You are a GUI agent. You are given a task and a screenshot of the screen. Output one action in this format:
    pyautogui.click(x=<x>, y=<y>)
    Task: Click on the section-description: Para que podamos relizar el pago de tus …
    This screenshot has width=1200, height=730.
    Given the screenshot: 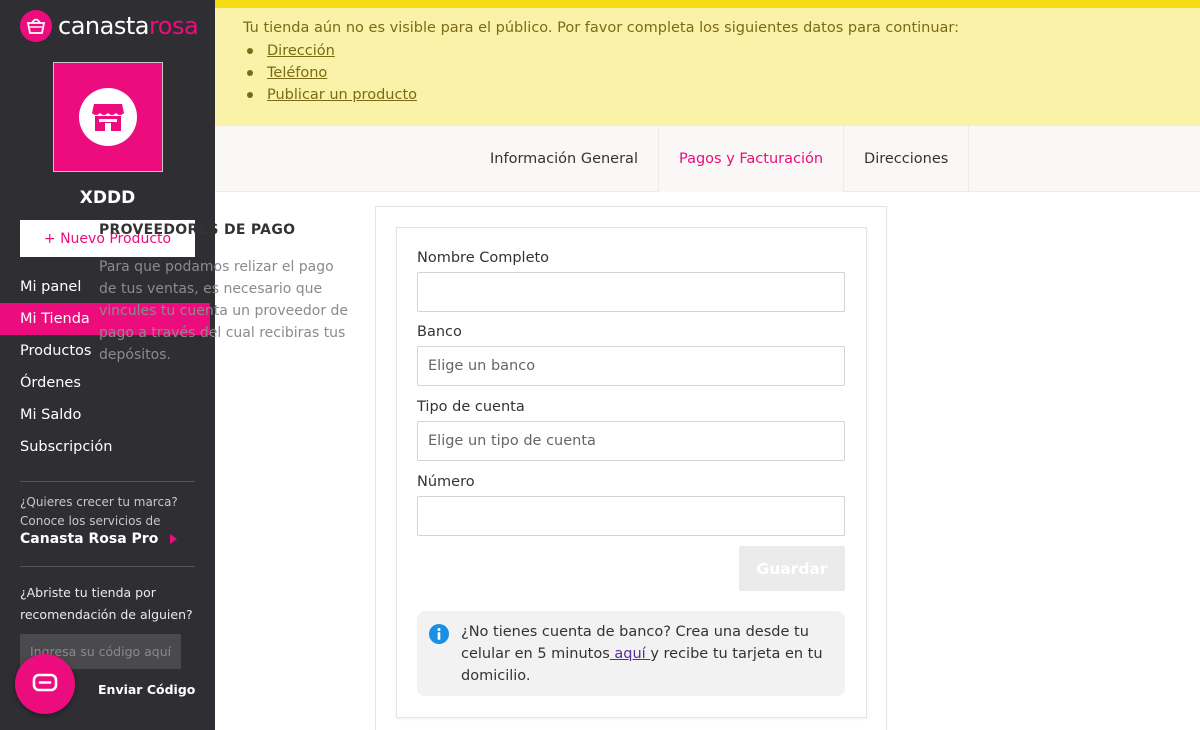 What is the action you would take?
    pyautogui.click(x=224, y=311)
    